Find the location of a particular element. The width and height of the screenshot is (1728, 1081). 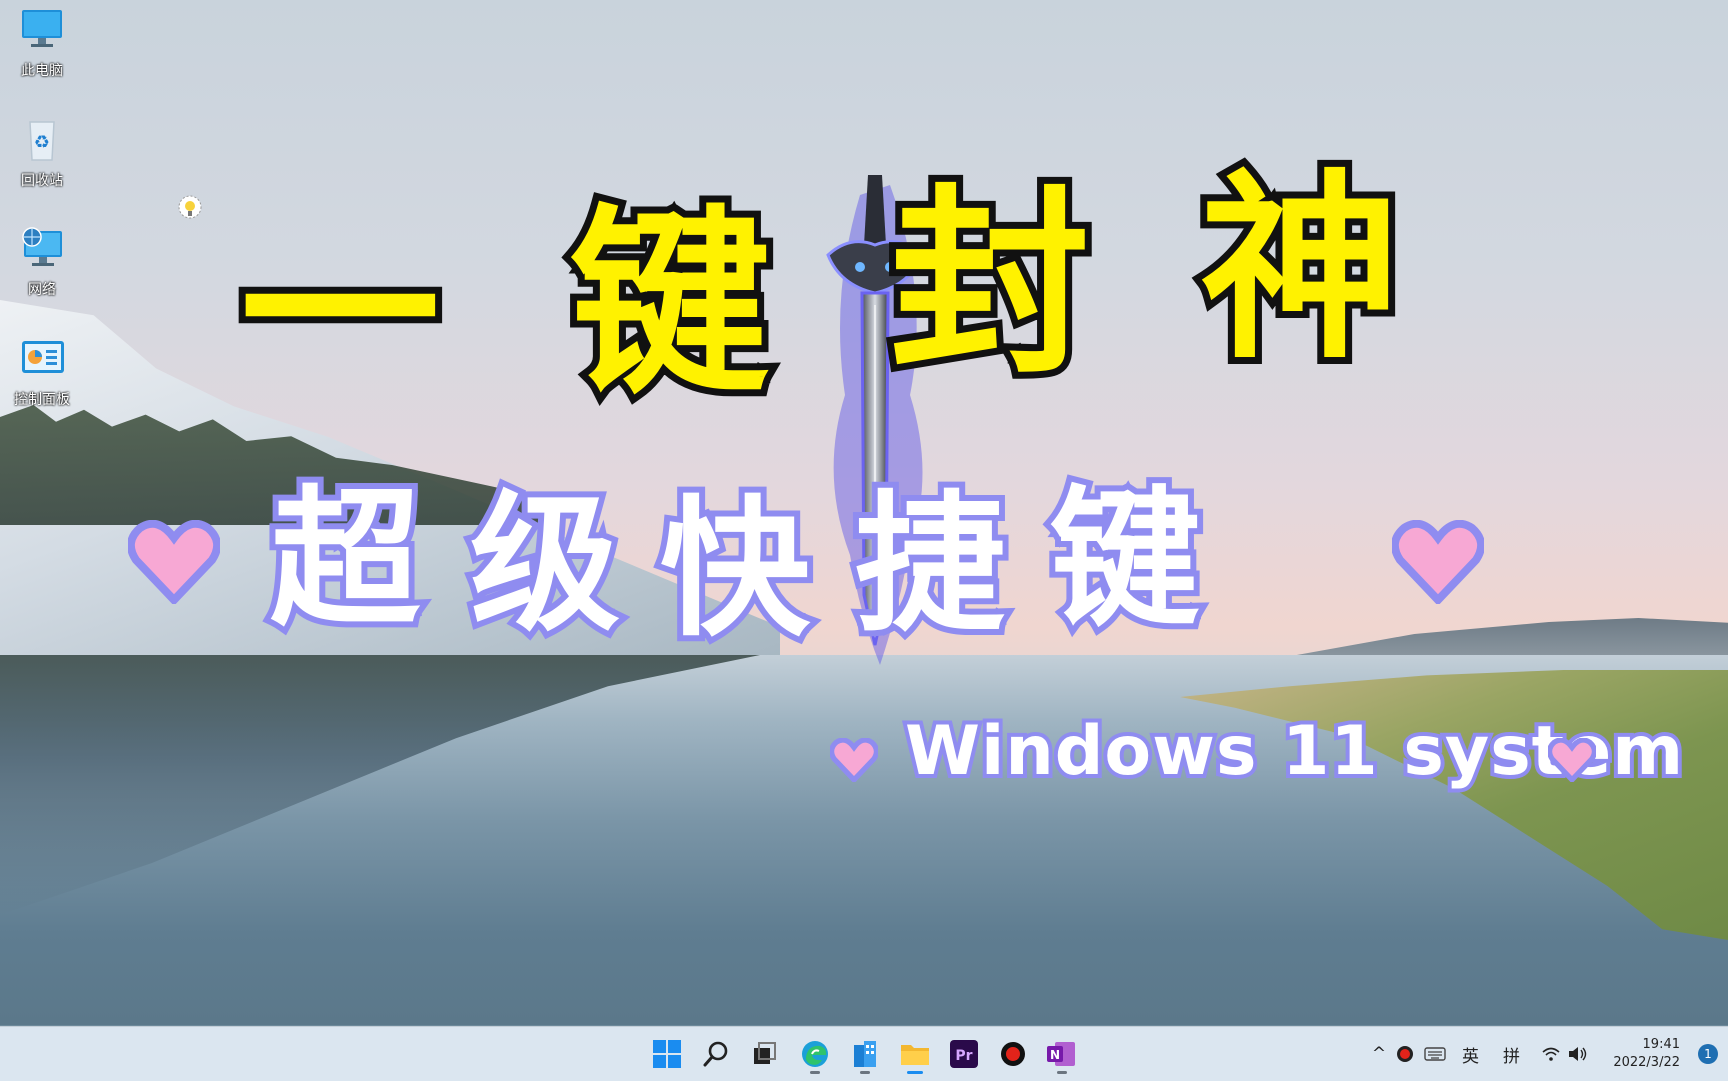

subtitle-char: 捷 is located at coordinates (930, 565).